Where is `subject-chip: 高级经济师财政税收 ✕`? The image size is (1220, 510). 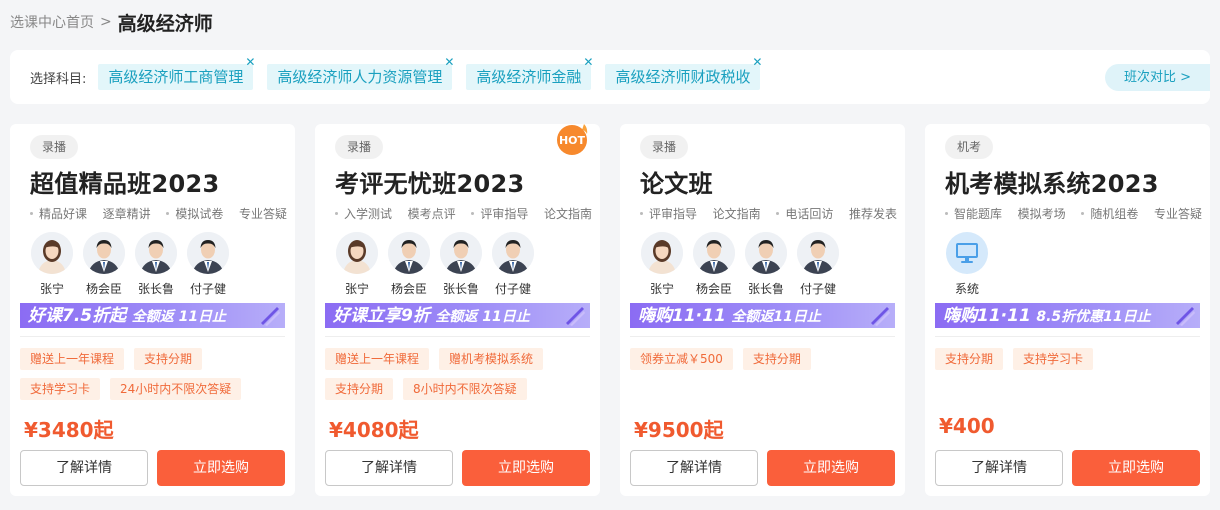 subject-chip: 高级经济师财政税收 ✕ is located at coordinates (683, 72).